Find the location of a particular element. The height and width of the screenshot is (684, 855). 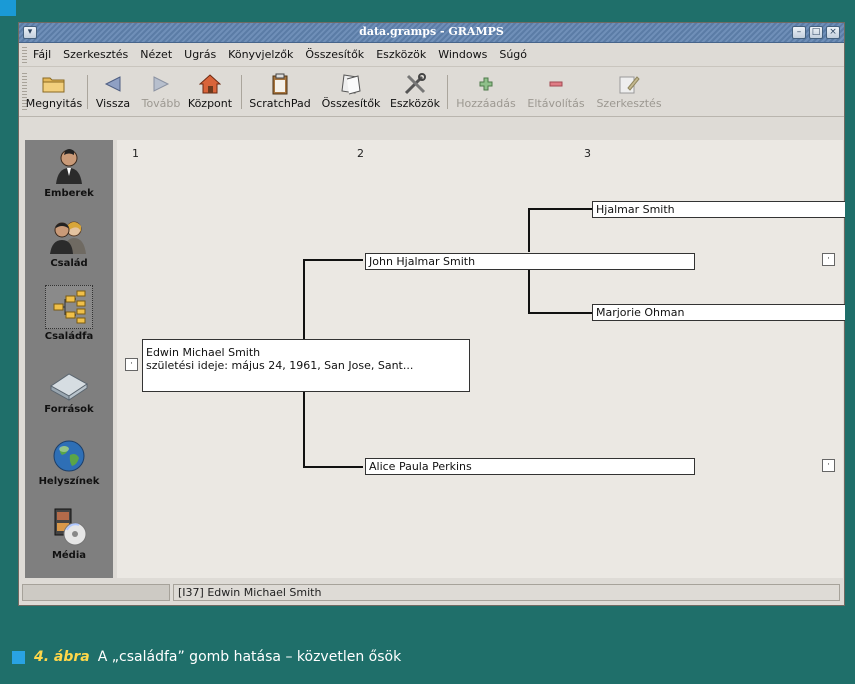

corner-accent is located at coordinates (8, 8).